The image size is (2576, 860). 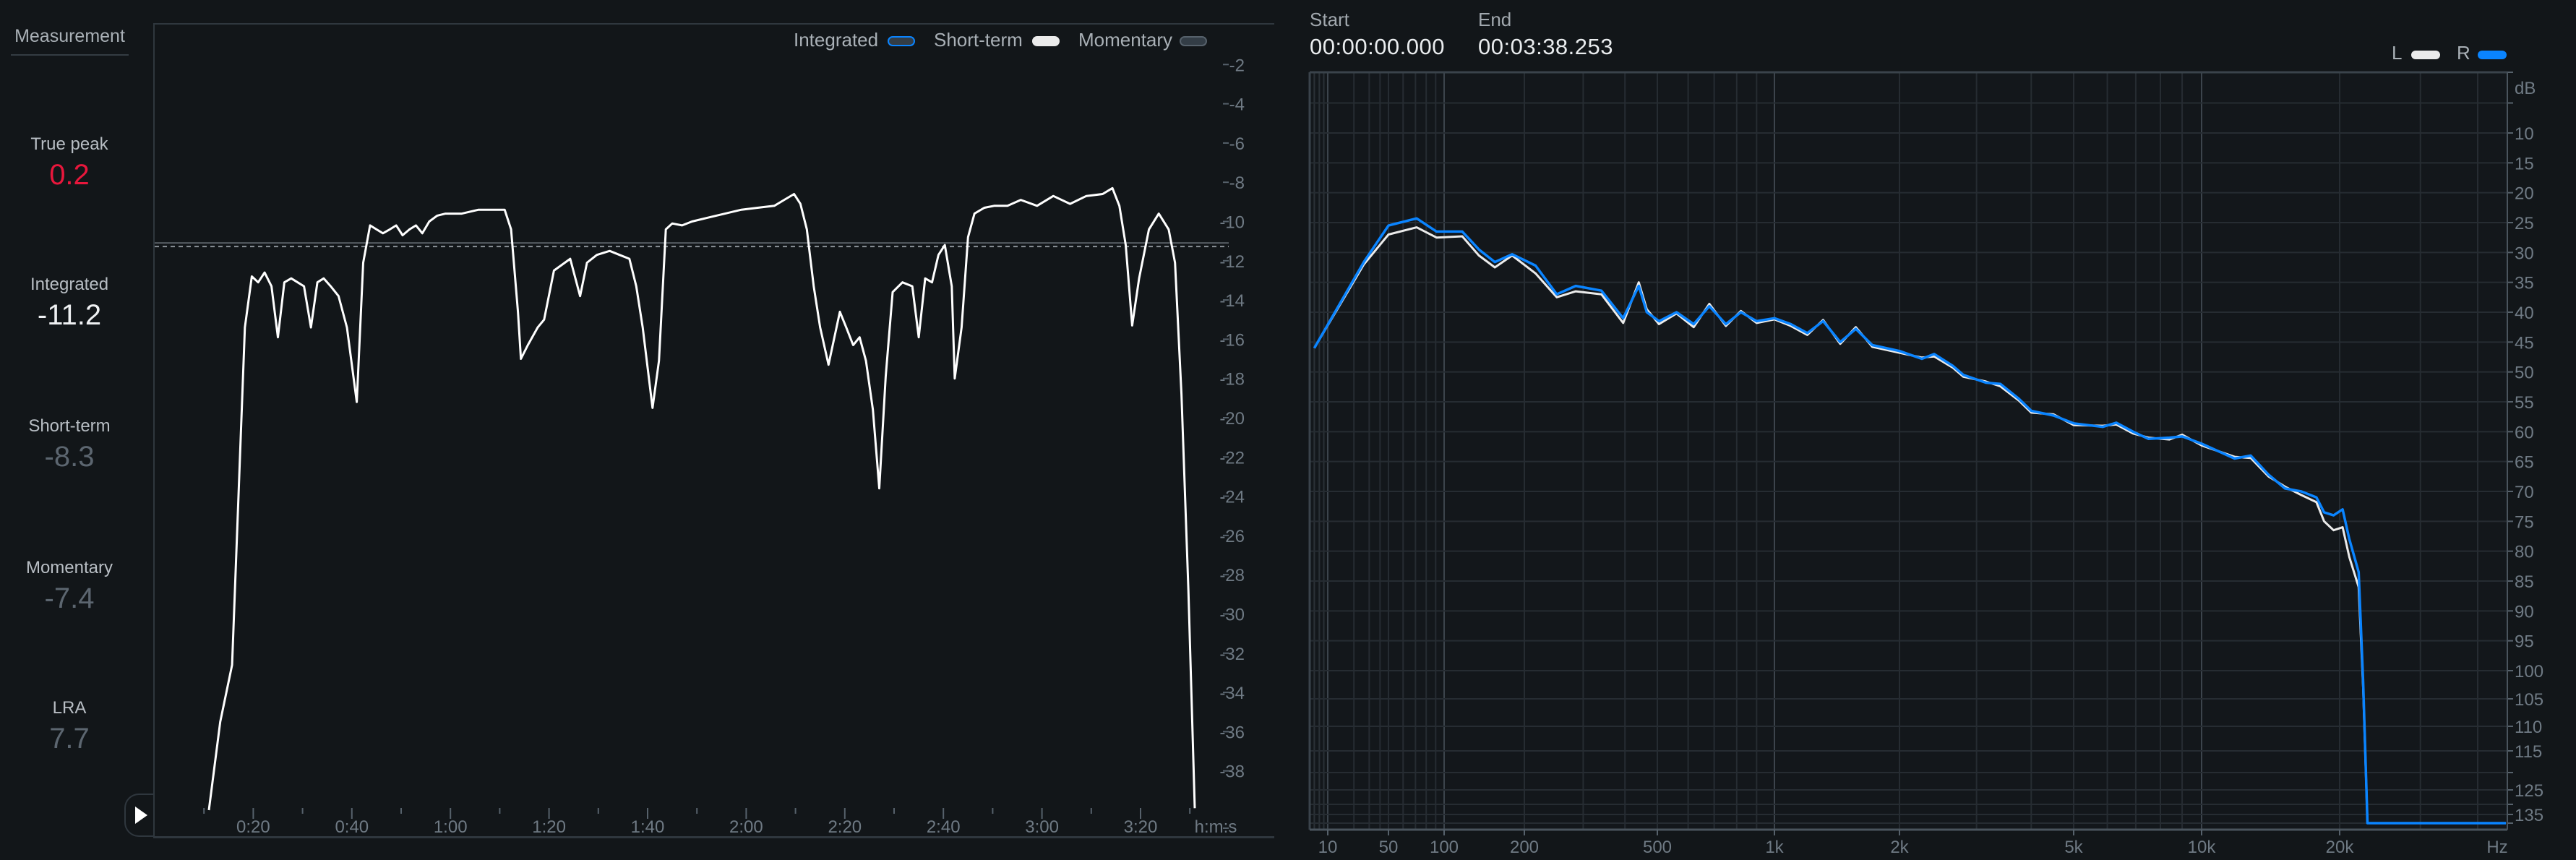 I want to click on y-tick-label: 15, so click(x=2525, y=163).